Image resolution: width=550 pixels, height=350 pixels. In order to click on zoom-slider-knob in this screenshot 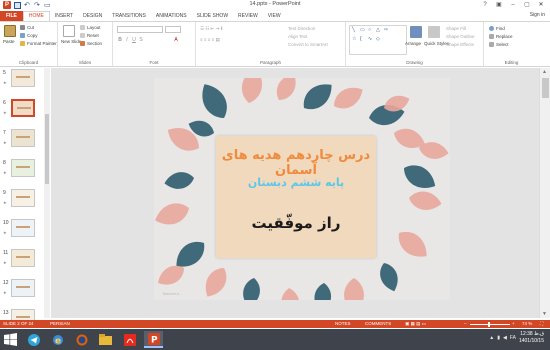, I will do `click(489, 324)`.